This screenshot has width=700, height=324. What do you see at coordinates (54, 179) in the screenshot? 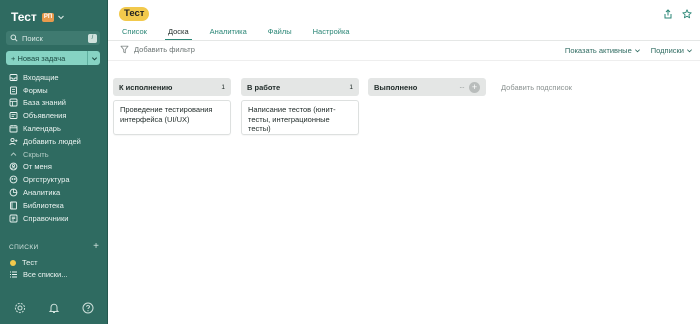
I see `sidebar-item-org-structure: Оргструктура` at bounding box center [54, 179].